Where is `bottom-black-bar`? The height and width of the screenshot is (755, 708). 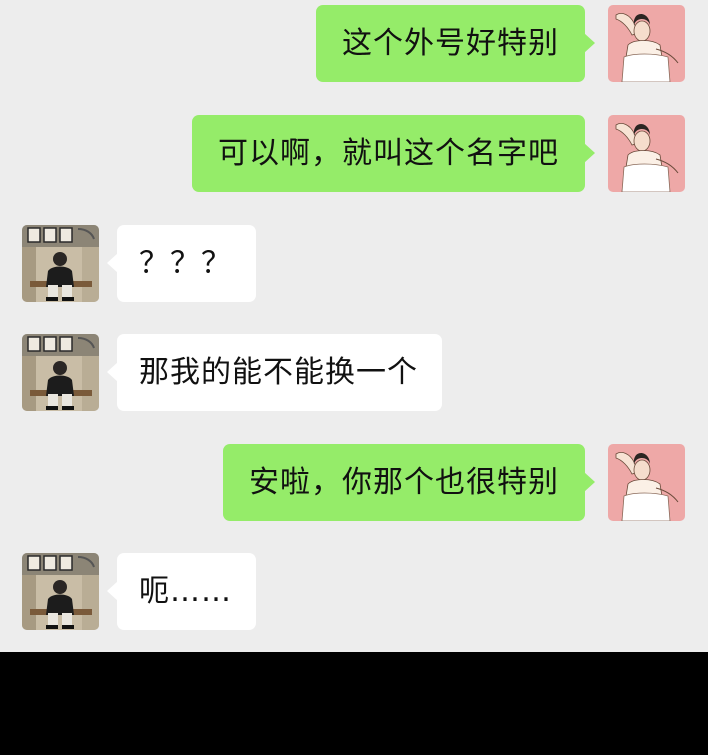
bottom-black-bar is located at coordinates (354, 703).